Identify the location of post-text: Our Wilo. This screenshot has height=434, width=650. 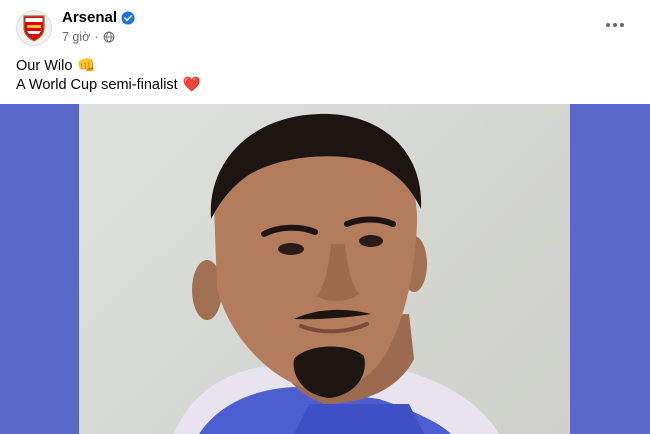
(44, 66).